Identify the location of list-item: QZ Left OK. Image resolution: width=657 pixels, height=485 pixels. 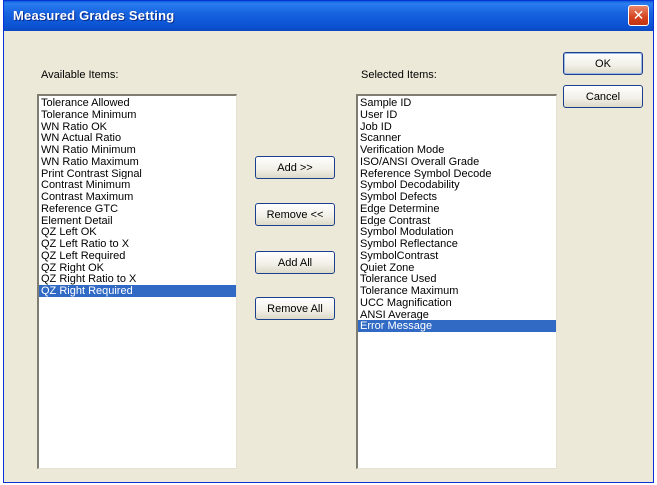
(137, 232).